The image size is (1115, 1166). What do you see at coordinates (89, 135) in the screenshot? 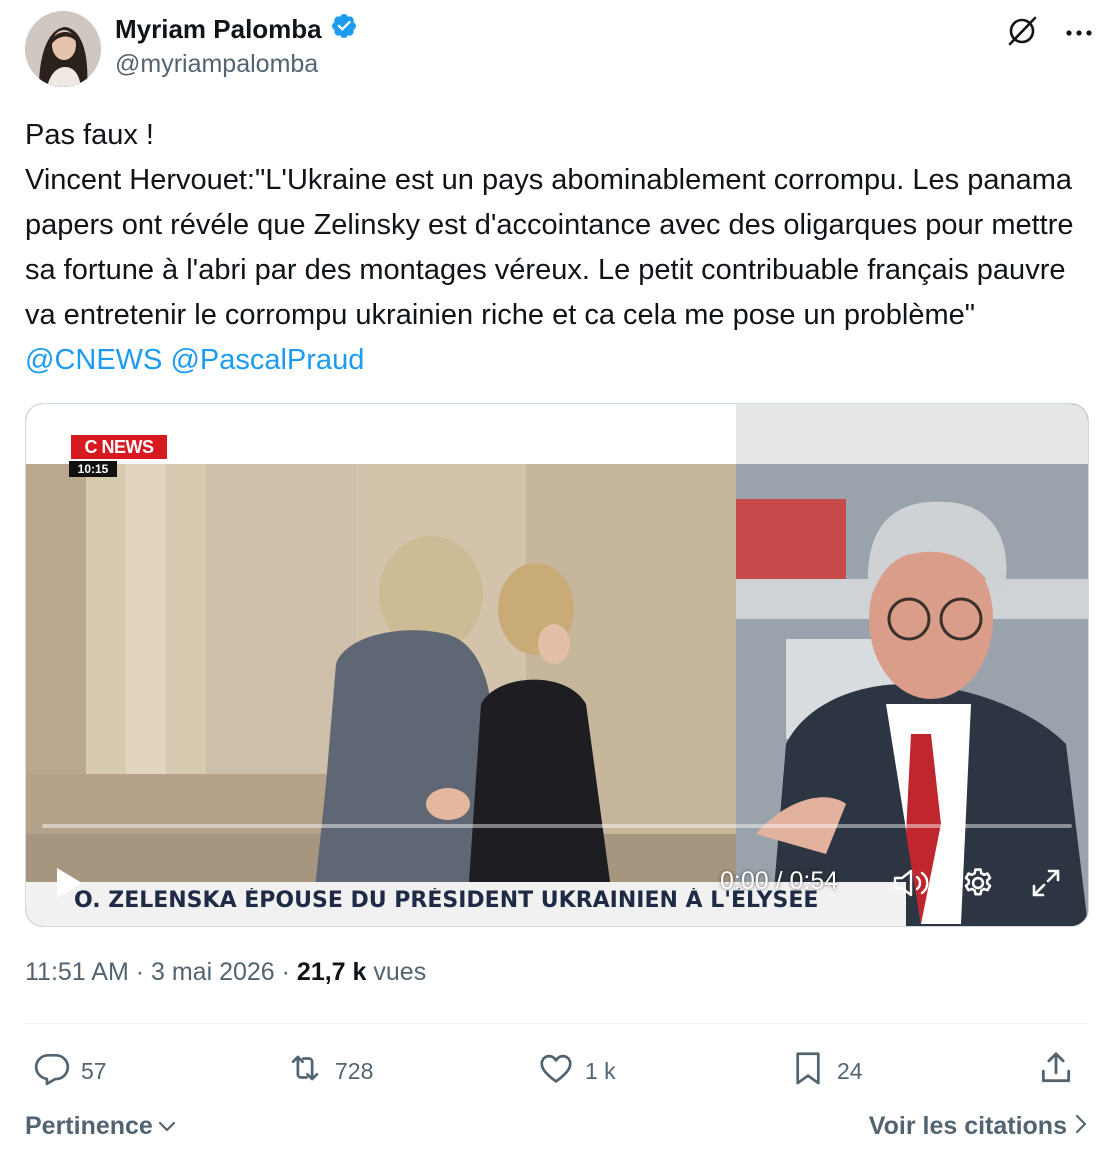
I see `tweet-line-1: Pas faux !` at bounding box center [89, 135].